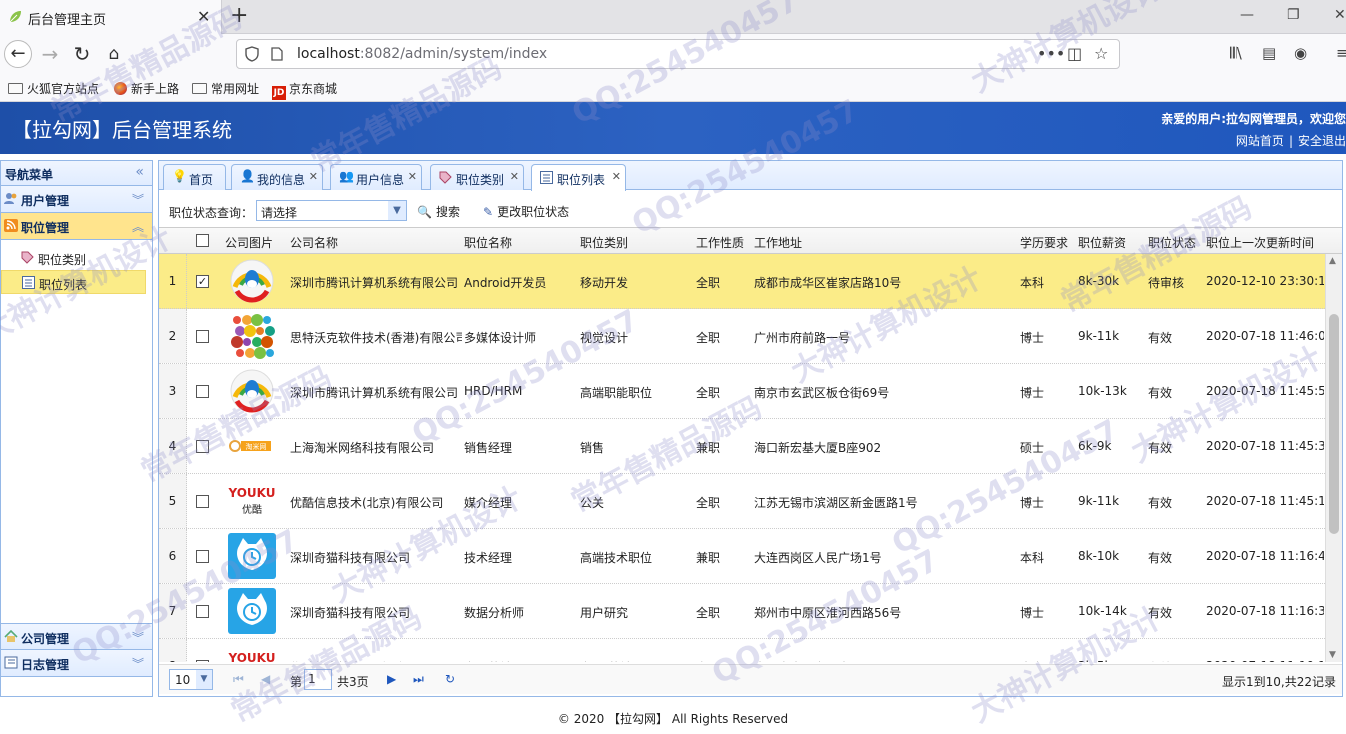  What do you see at coordinates (445, 177) in the screenshot?
I see `tag-icon` at bounding box center [445, 177].